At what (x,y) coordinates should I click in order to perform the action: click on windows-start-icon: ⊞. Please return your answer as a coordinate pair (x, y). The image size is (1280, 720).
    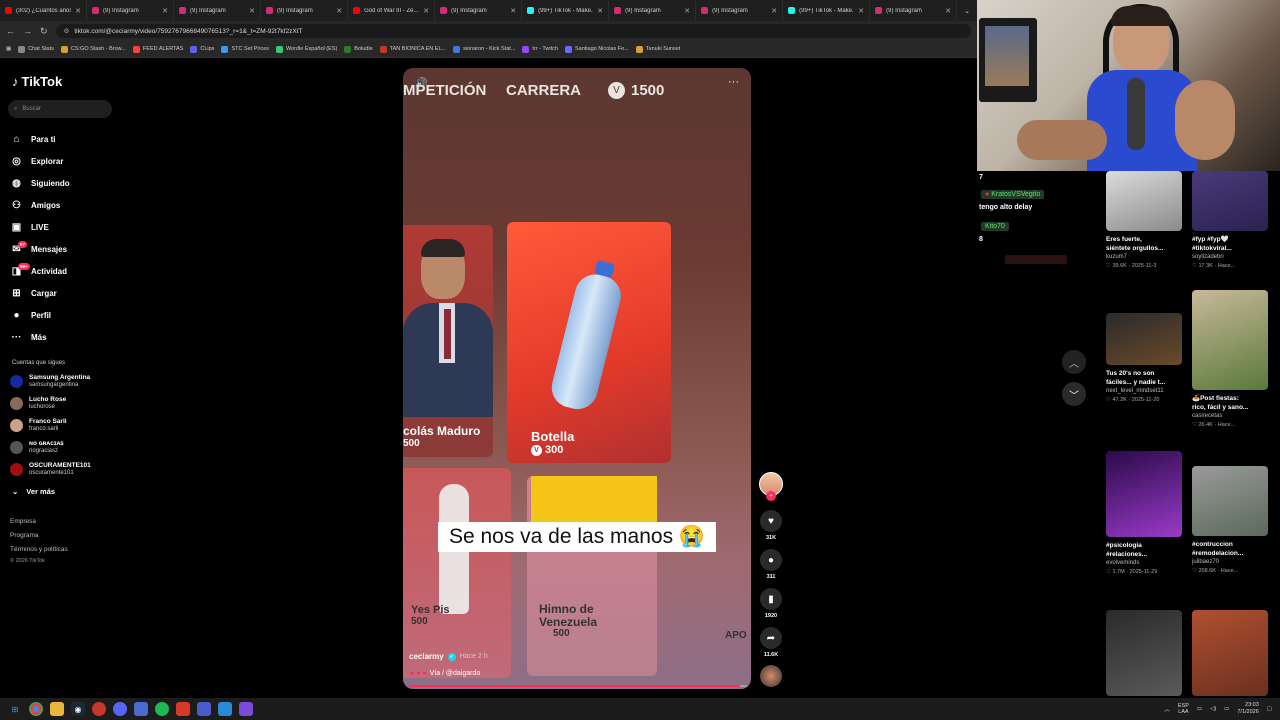
    Looking at the image, I should click on (15, 709).